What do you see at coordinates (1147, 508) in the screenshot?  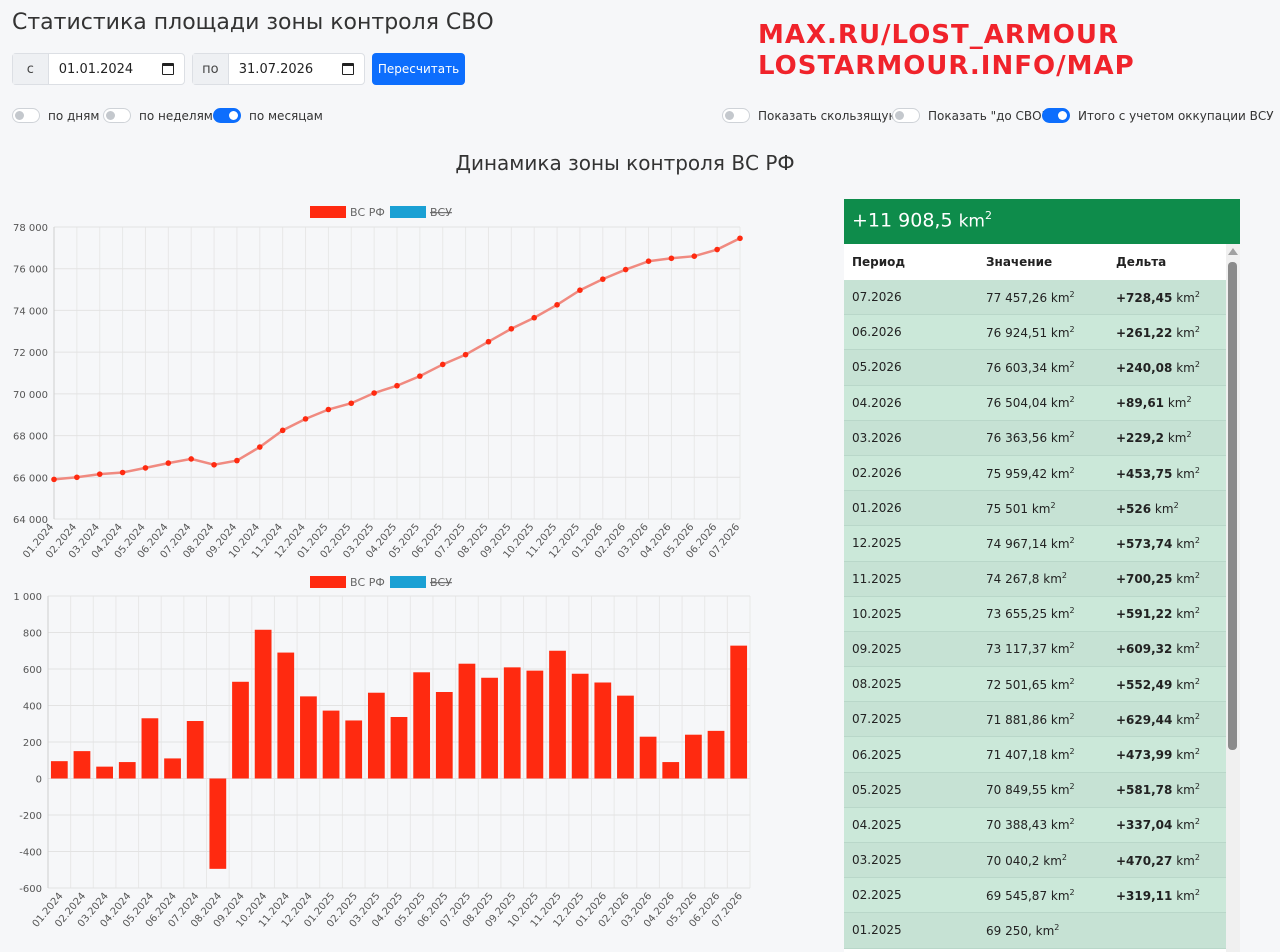 I see `cell-delta: +526 km2` at bounding box center [1147, 508].